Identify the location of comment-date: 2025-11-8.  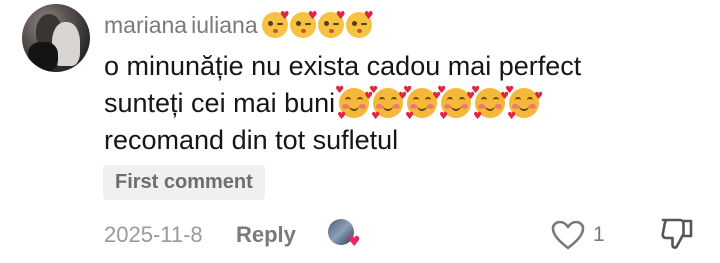
(153, 234).